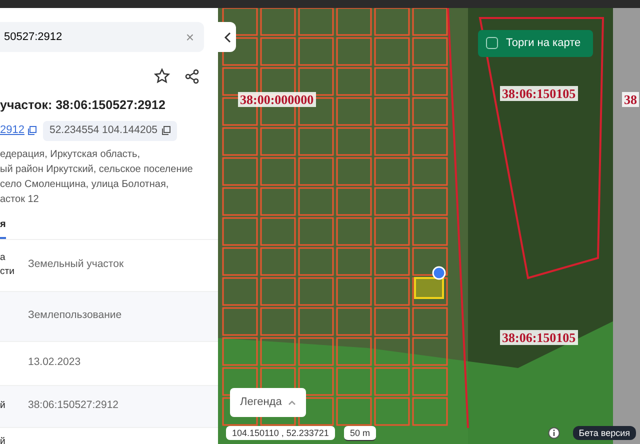  What do you see at coordinates (83, 105) in the screenshot?
I see `object-title: участок: 38:06:150527:2912` at bounding box center [83, 105].